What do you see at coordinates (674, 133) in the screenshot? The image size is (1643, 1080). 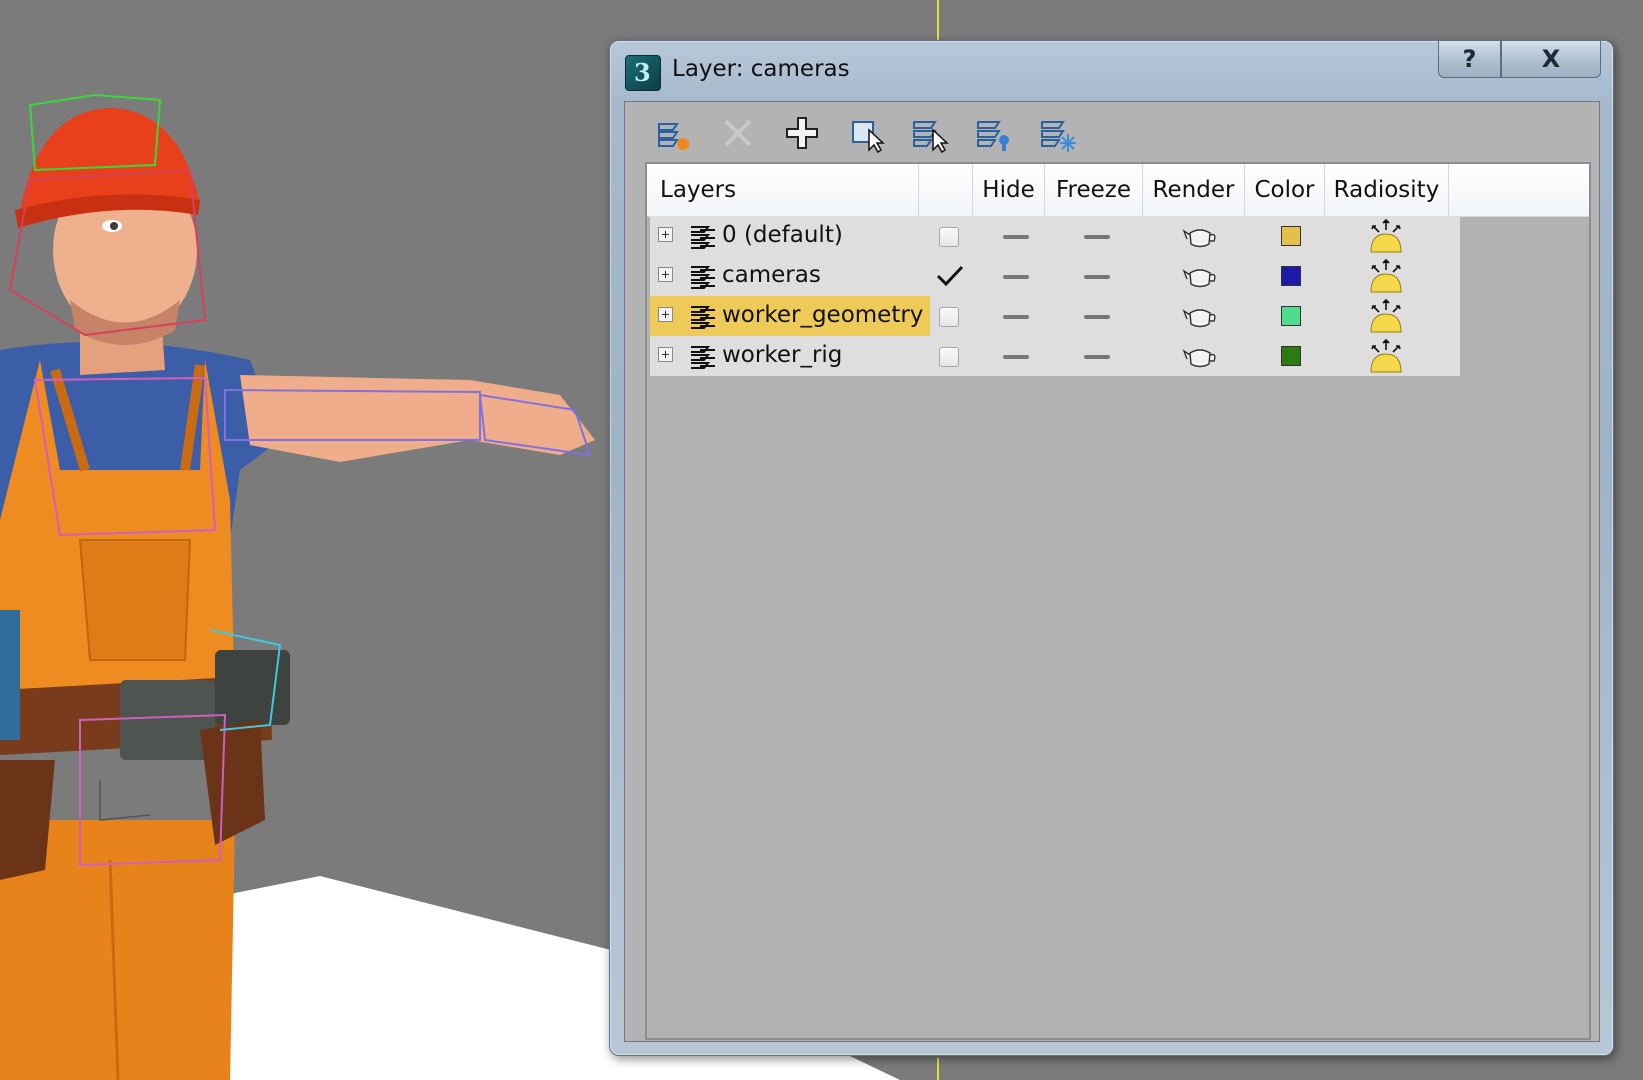 I see `create-layer-icon` at bounding box center [674, 133].